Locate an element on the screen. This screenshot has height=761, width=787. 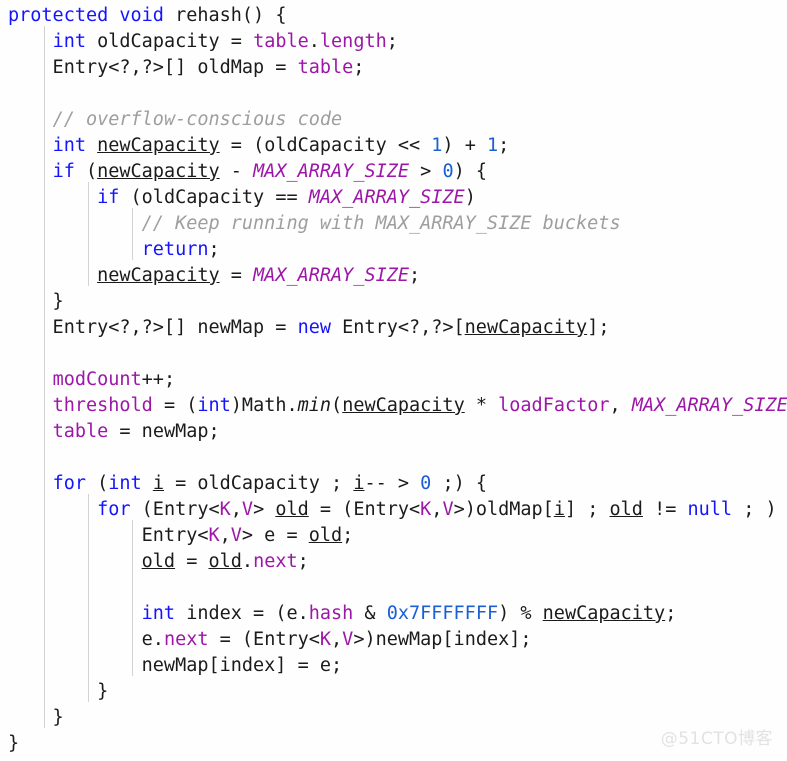
code-line: for (int i = oldCapacity ; i-- > 0 ;) { is located at coordinates (270, 483).